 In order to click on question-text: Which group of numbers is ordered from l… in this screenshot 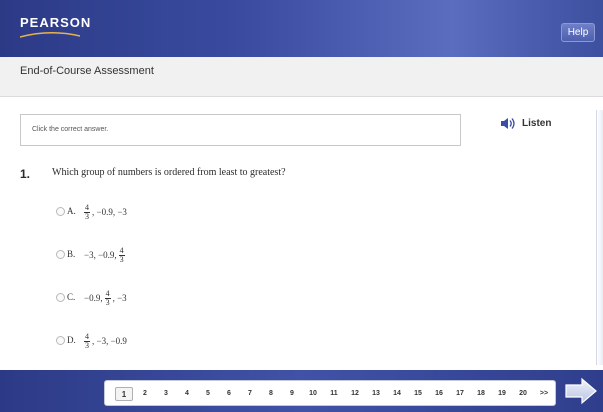, I will do `click(169, 172)`.